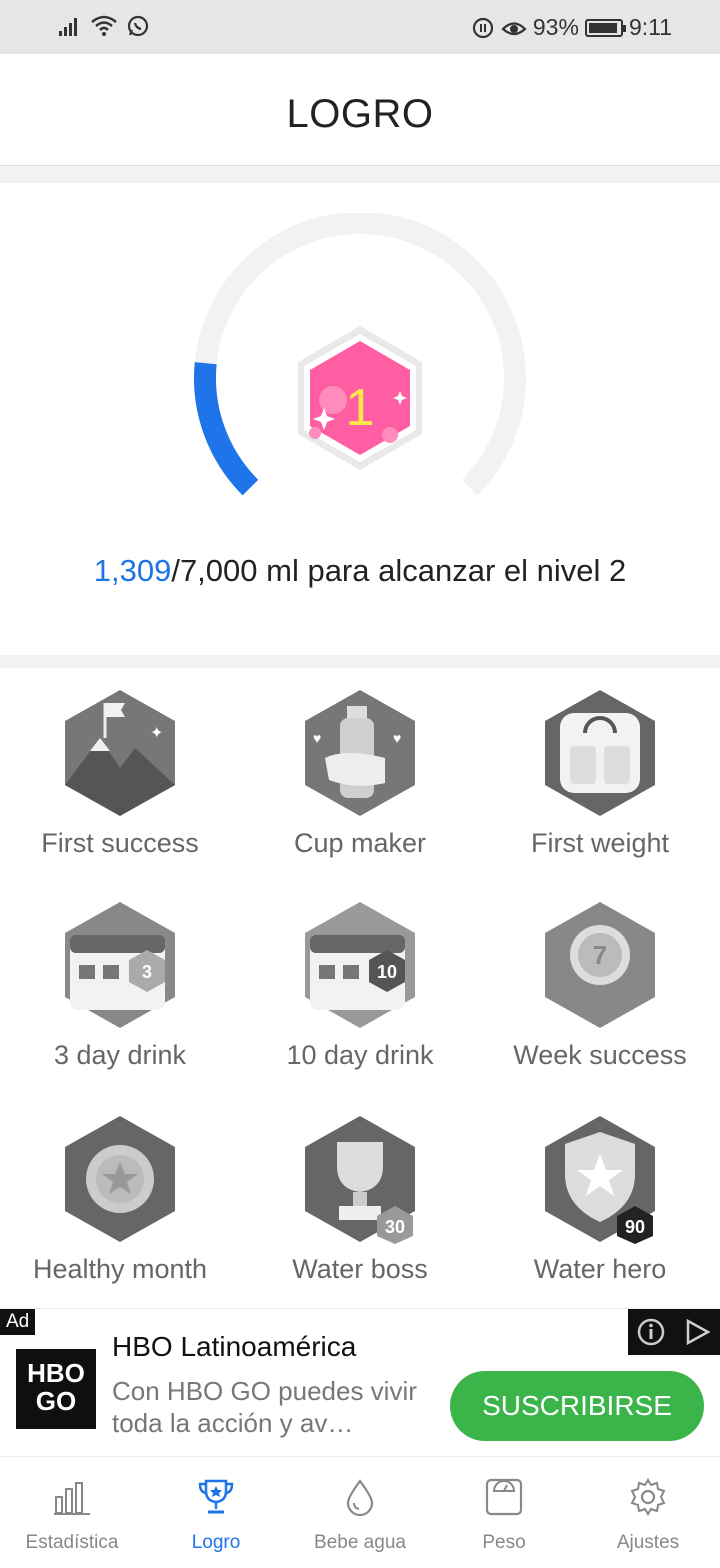  I want to click on page-title: LOGRO, so click(360, 114).